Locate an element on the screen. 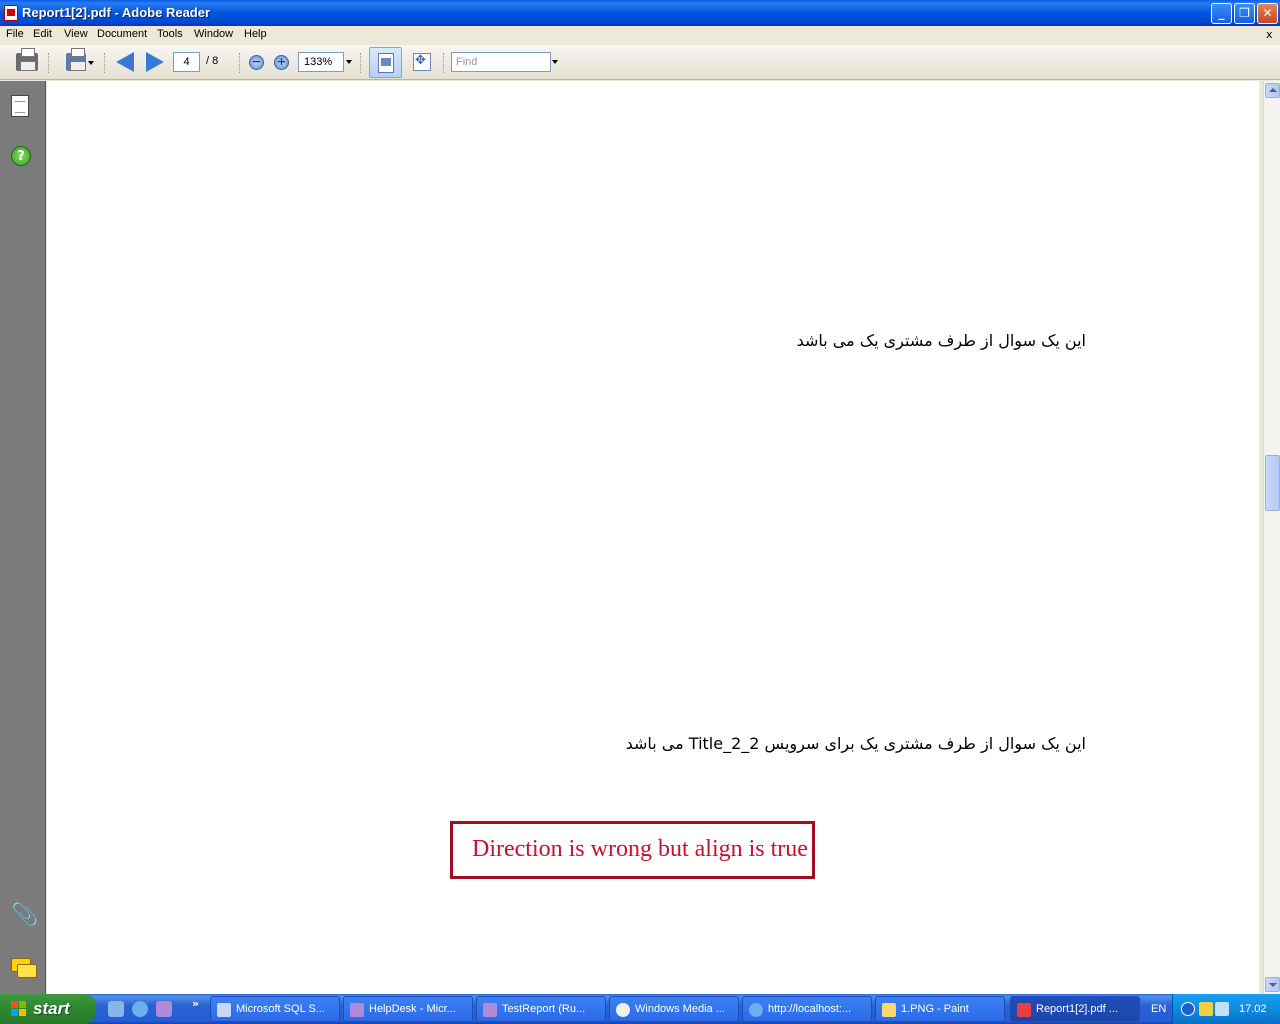  zoom-in-icon: + is located at coordinates (281, 62).